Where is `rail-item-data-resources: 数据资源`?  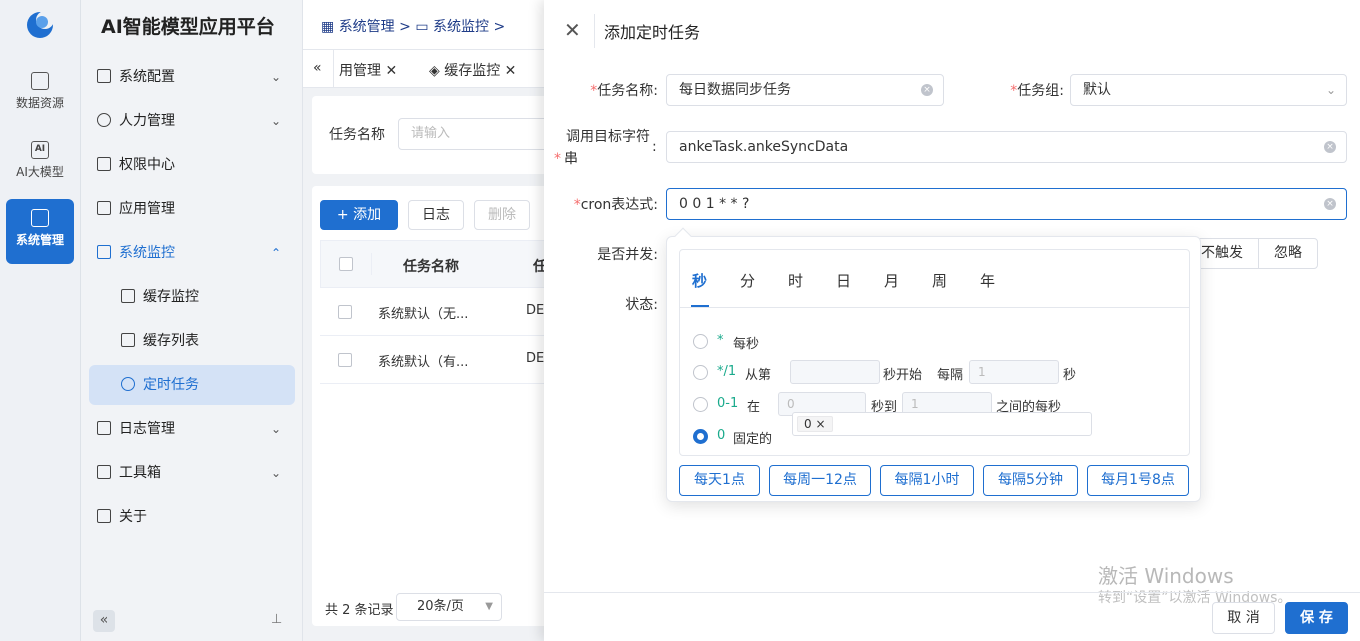
rail-item-data-resources: 数据资源 is located at coordinates (40, 93).